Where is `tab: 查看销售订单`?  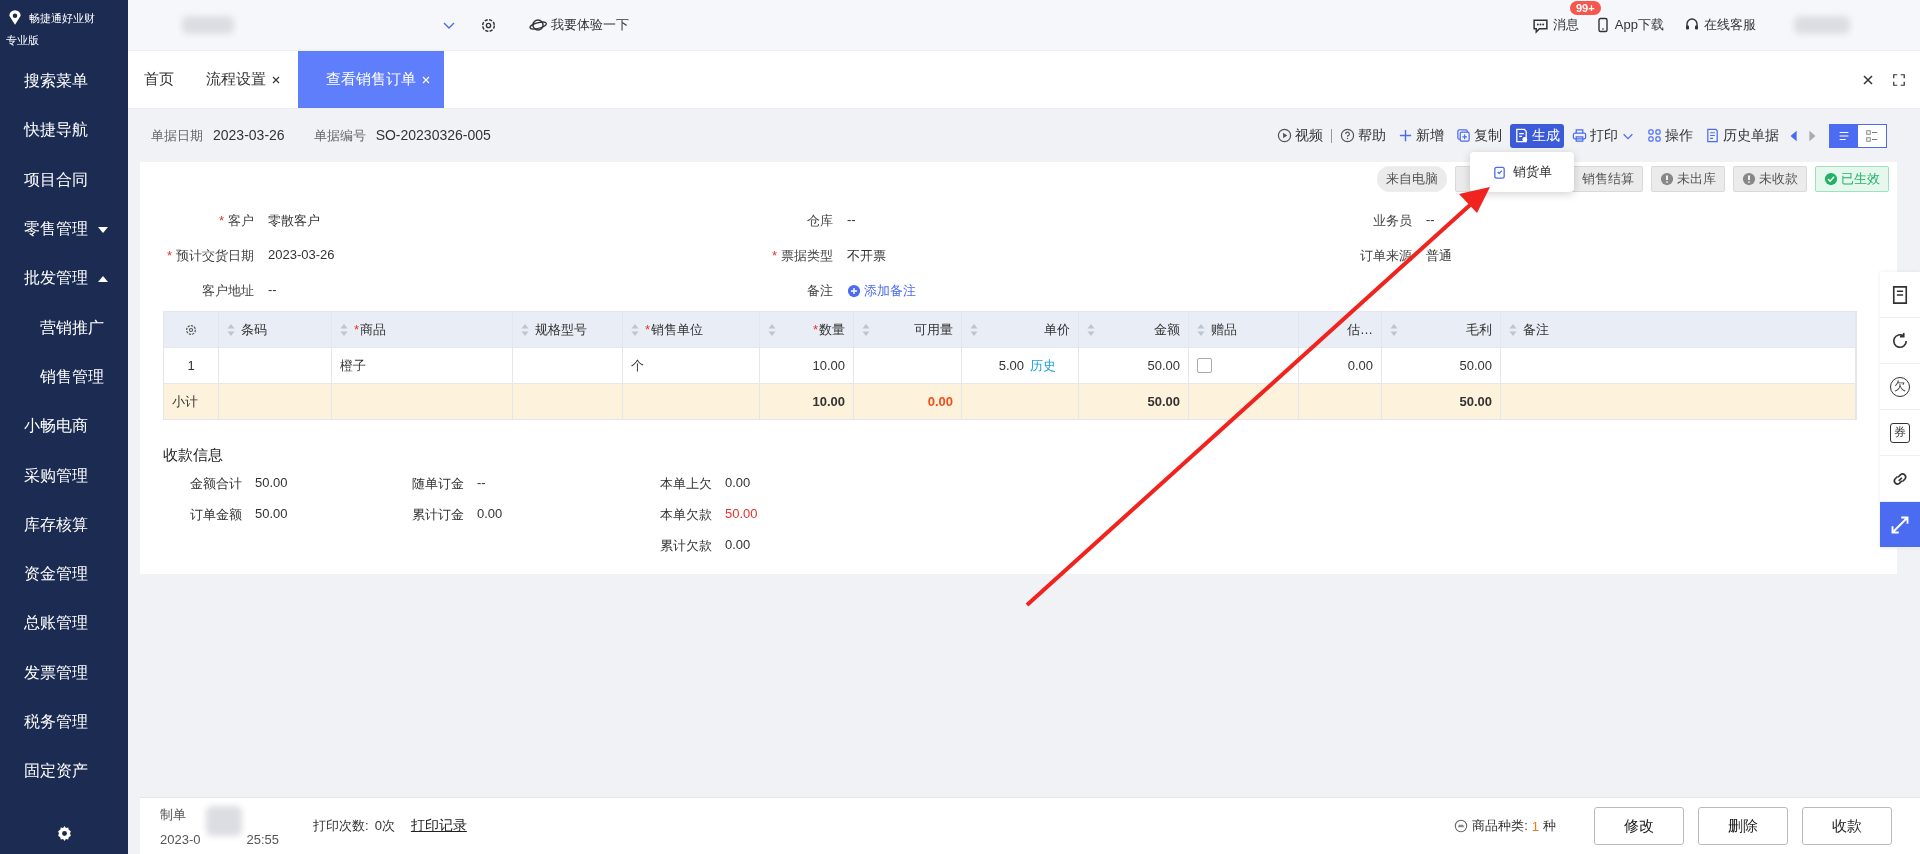 tab: 查看销售订单 is located at coordinates (371, 79).